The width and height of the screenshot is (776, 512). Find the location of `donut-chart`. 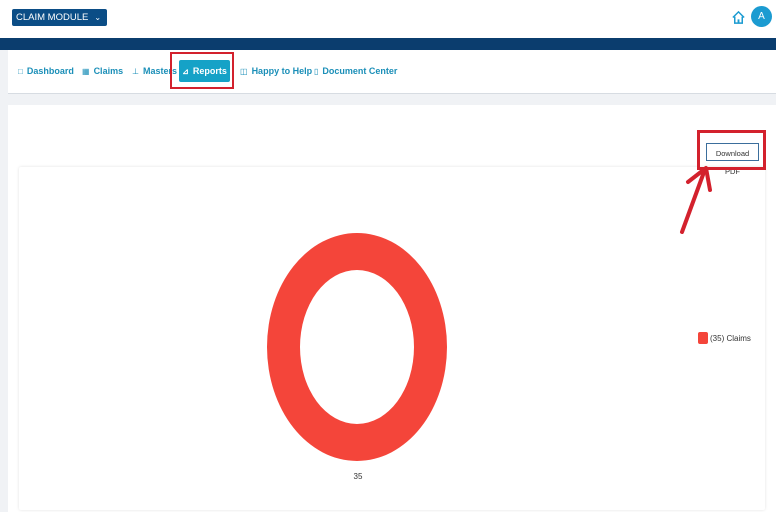

donut-chart is located at coordinates (357, 347).